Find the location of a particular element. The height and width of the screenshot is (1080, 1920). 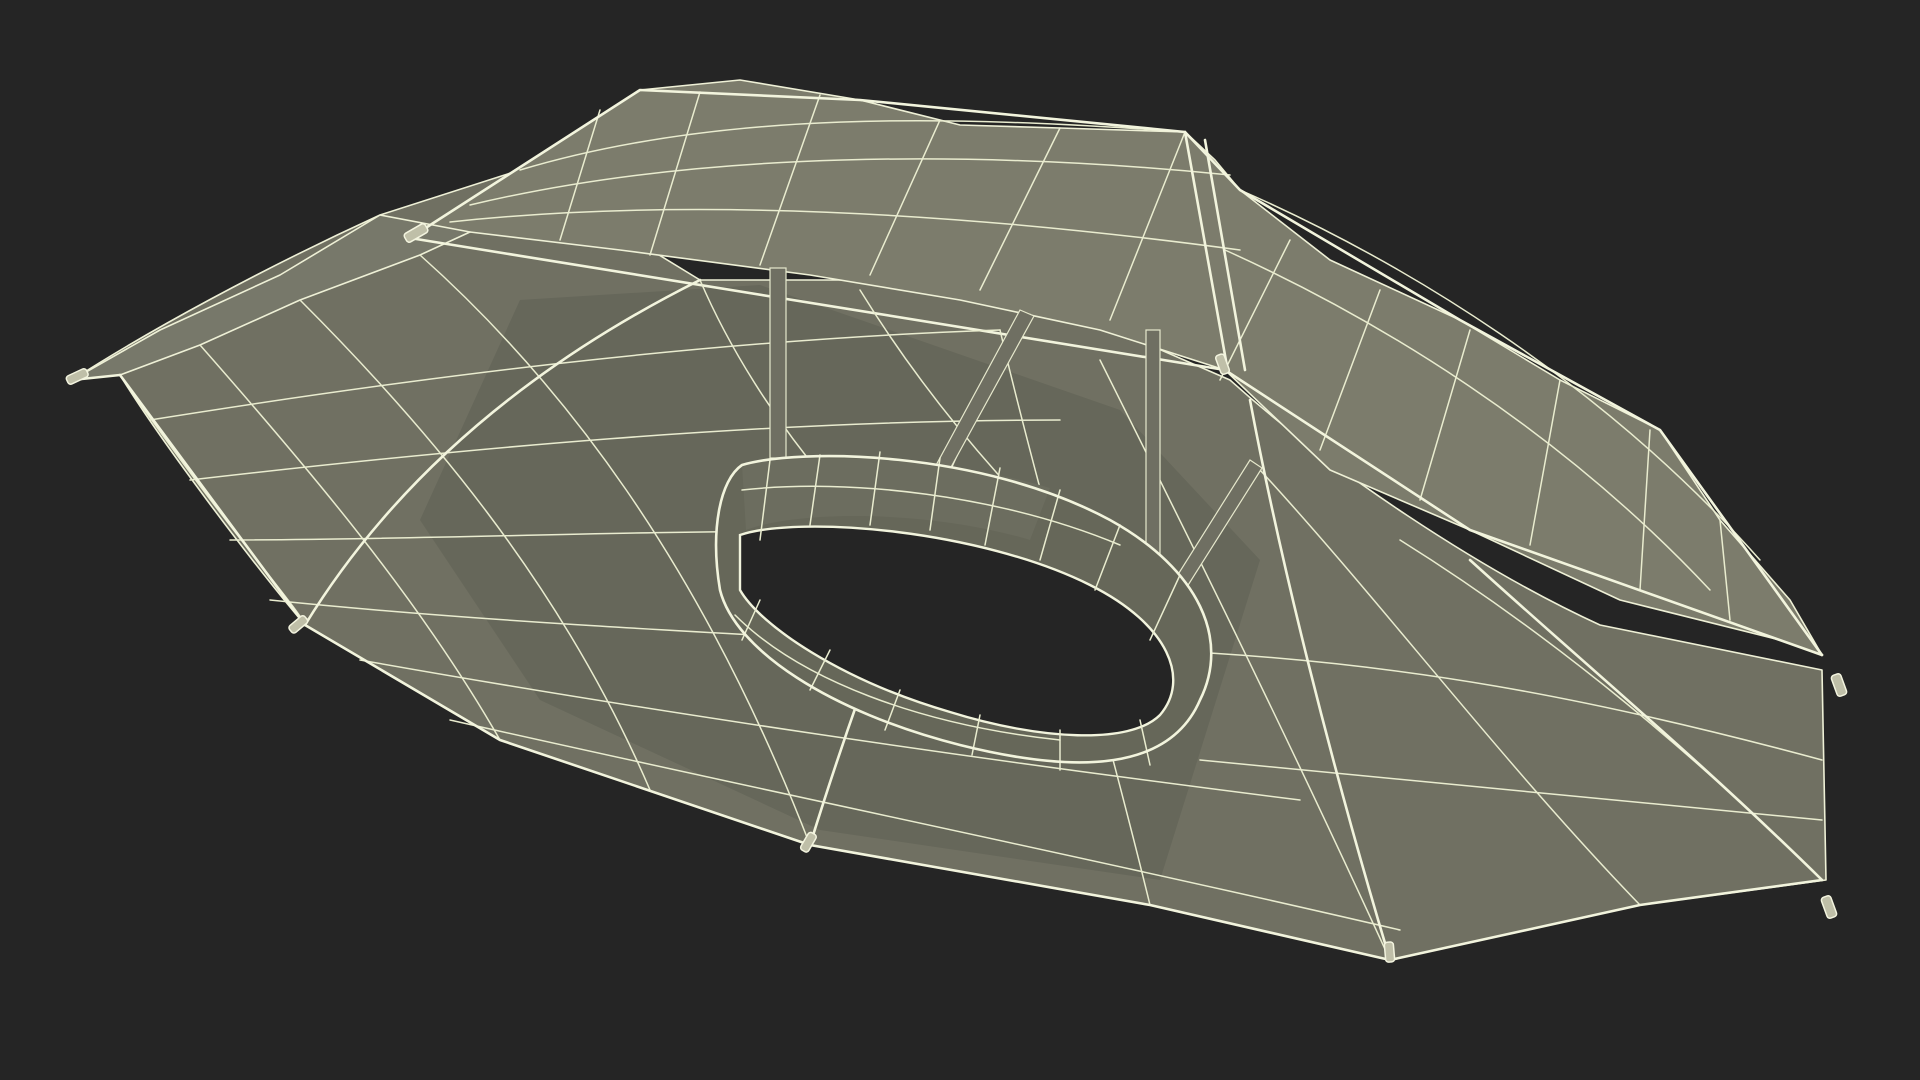

rib-tip-bottom-center is located at coordinates (1389, 952).